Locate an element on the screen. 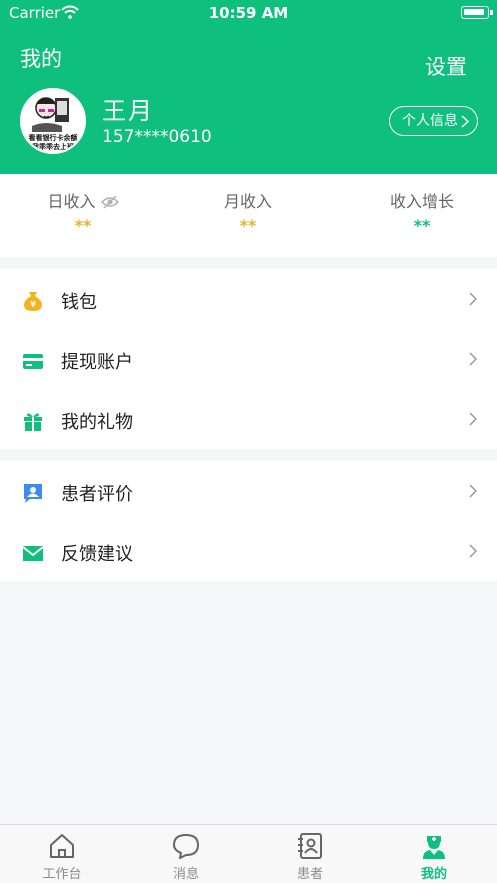 The width and height of the screenshot is (497, 883). daily-income: 日收入 ** is located at coordinates (83, 215).